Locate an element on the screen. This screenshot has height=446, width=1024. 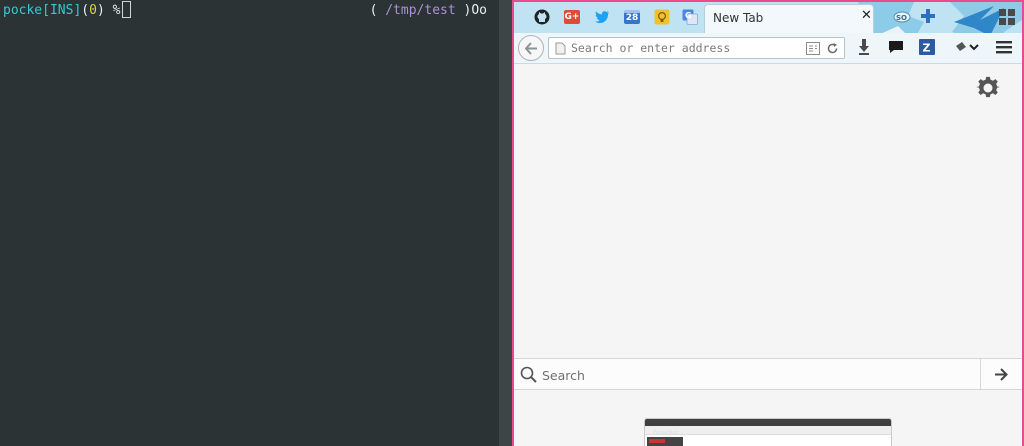
url-bar is located at coordinates (696, 48).